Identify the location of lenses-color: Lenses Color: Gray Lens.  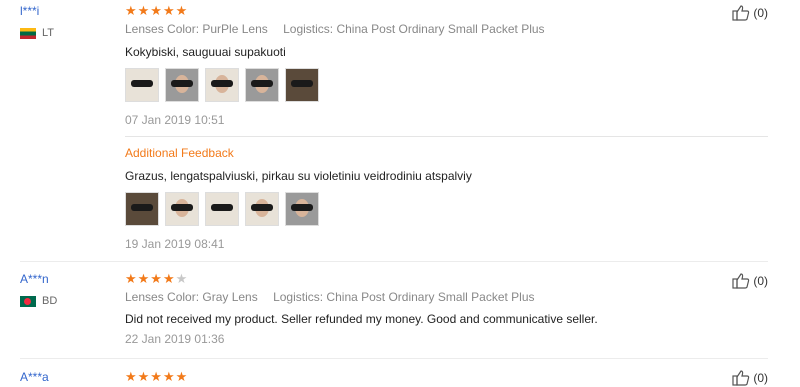
(191, 297).